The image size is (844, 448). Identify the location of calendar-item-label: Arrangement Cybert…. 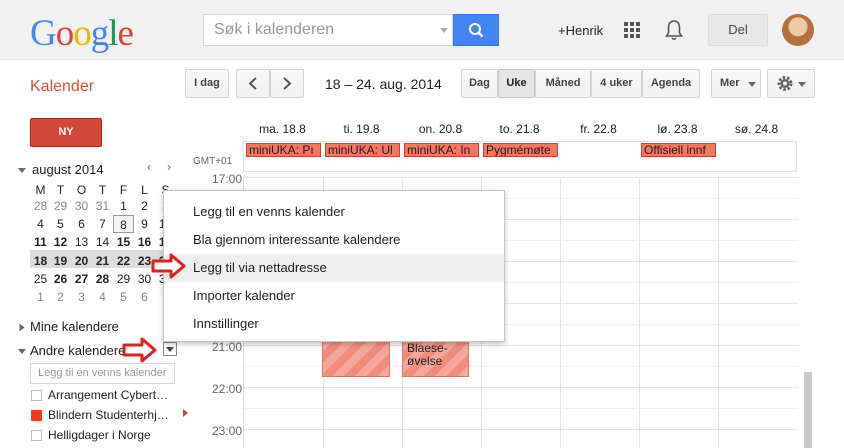
(108, 395).